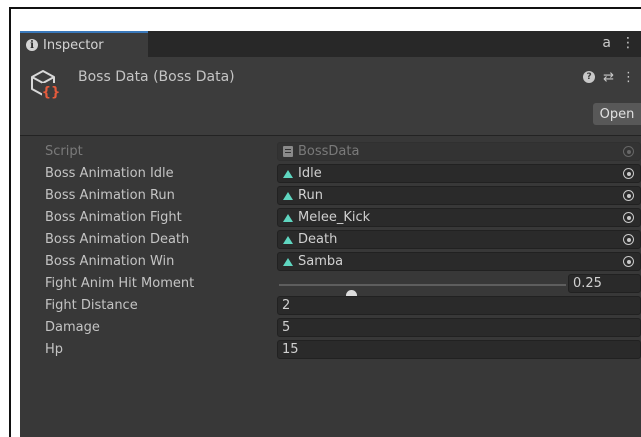 This screenshot has width=641, height=437. I want to click on scriptable-object-icon: {}, so click(45, 84).